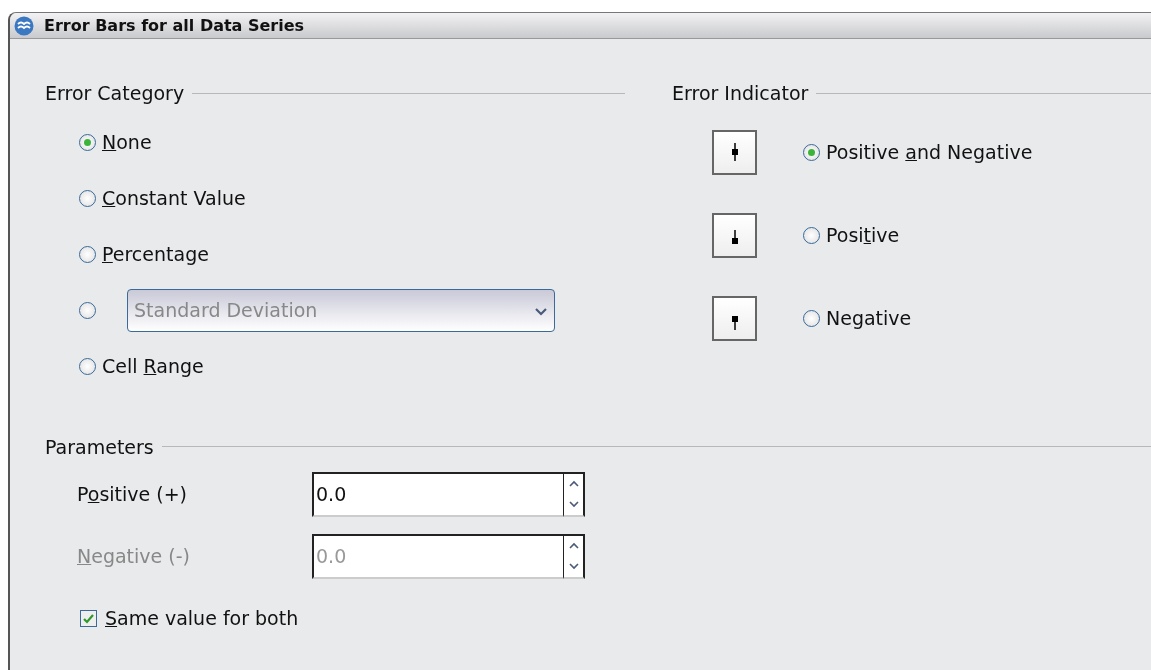 The image size is (1151, 670). Describe the element at coordinates (88, 618) in the screenshot. I see `checkbox` at that location.